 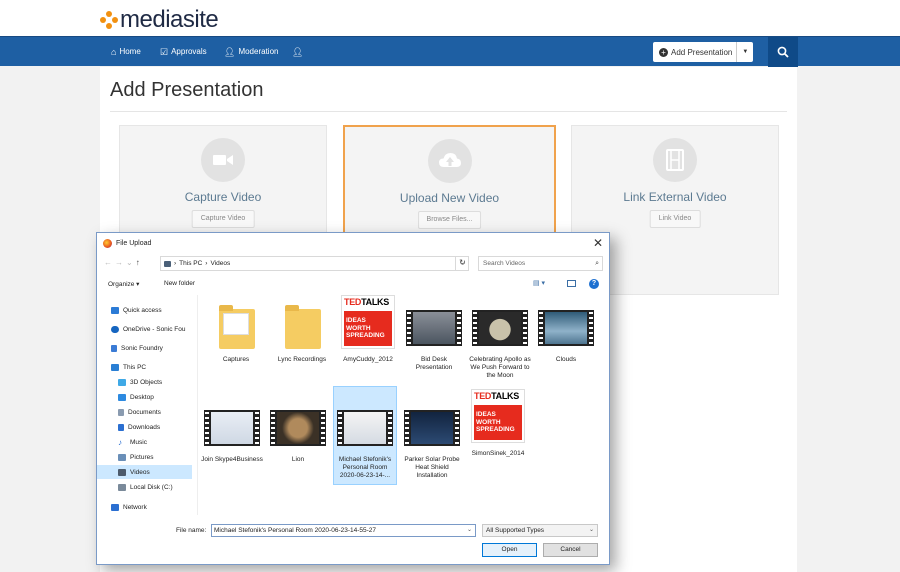 I want to click on cloud-upload-icon, so click(x=449, y=161).